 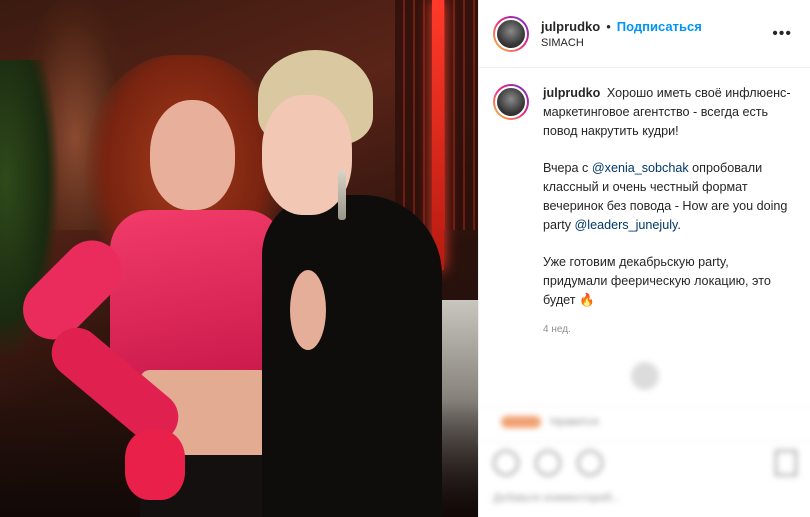 I want to click on heart-icon, so click(x=506, y=463).